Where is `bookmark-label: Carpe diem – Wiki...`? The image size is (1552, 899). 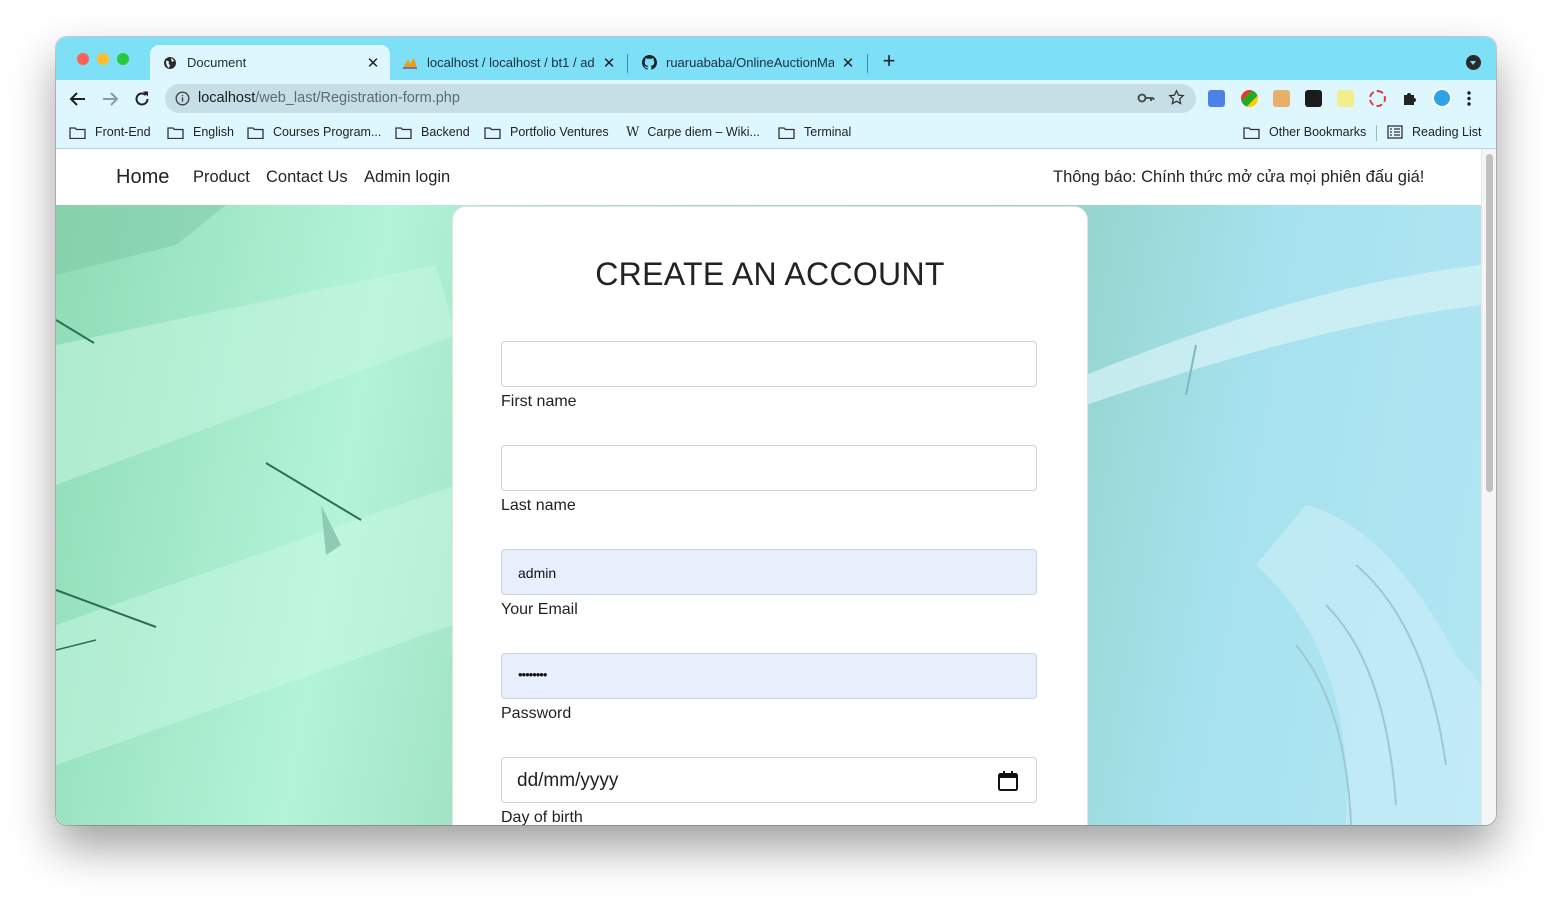 bookmark-label: Carpe diem – Wiki... is located at coordinates (703, 132).